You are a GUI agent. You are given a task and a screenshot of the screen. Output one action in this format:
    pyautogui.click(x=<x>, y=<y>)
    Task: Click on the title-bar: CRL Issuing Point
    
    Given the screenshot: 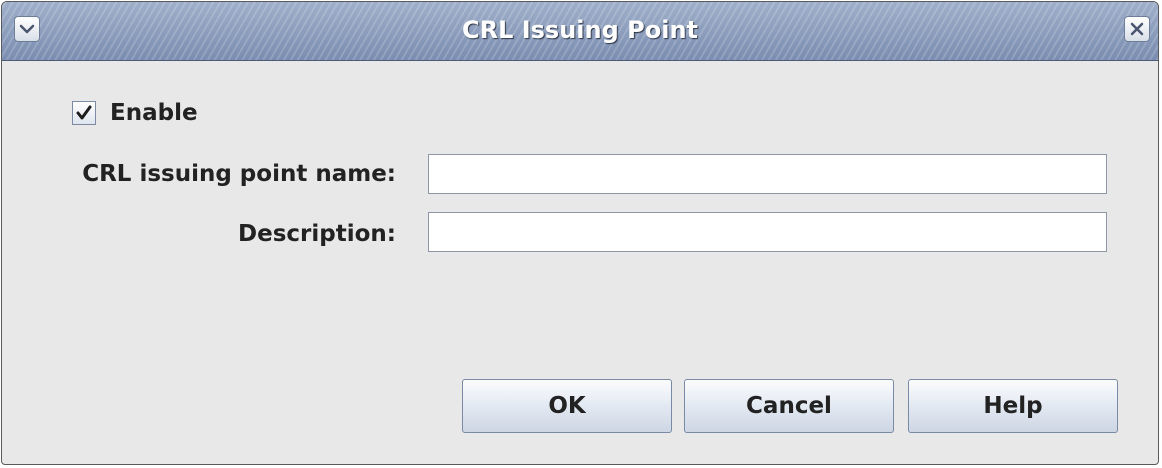 What is the action you would take?
    pyautogui.click(x=580, y=31)
    